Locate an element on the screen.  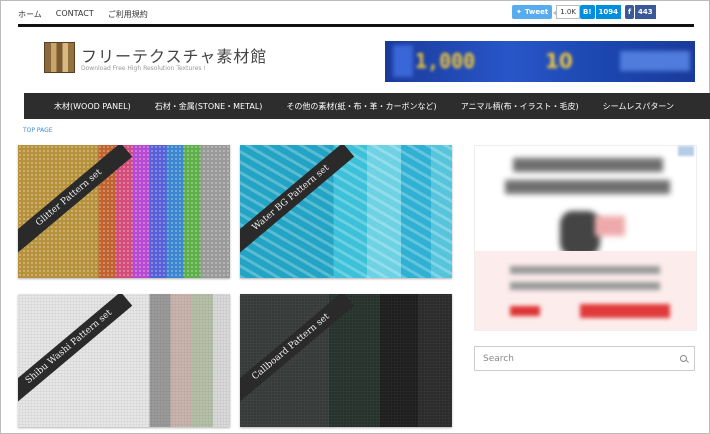
hatena-count: 1094 is located at coordinates (608, 12).